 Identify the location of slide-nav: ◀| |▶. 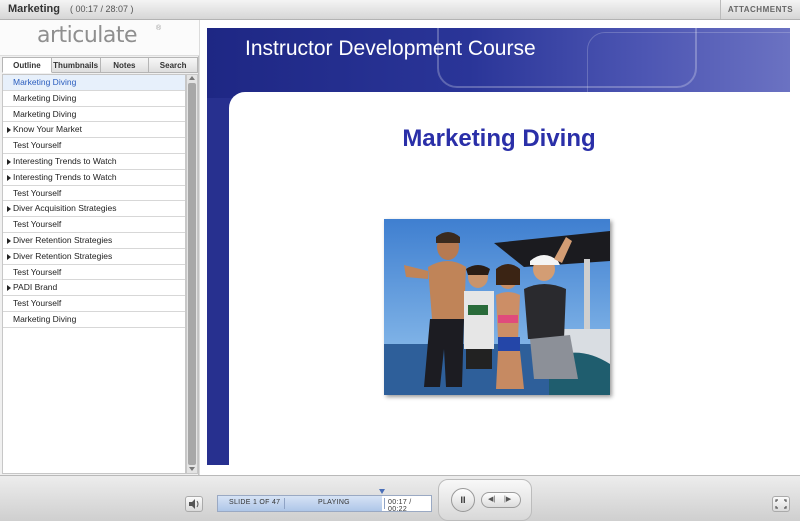
(501, 500).